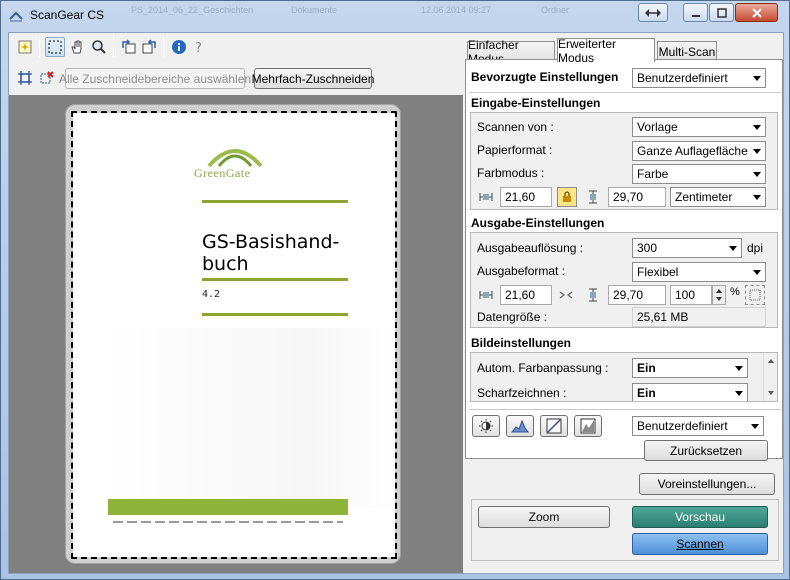  Describe the element at coordinates (536, 103) in the screenshot. I see `input-settings-heading: Eingabe-Einstellungen` at that location.